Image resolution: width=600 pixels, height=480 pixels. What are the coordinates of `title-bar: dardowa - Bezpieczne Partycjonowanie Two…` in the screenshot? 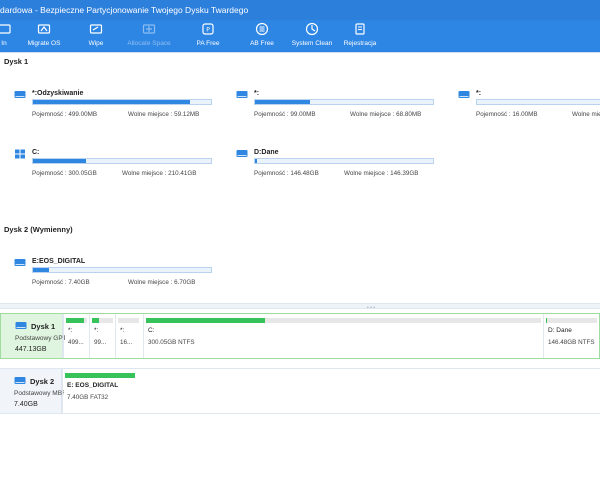 It's located at (300, 10).